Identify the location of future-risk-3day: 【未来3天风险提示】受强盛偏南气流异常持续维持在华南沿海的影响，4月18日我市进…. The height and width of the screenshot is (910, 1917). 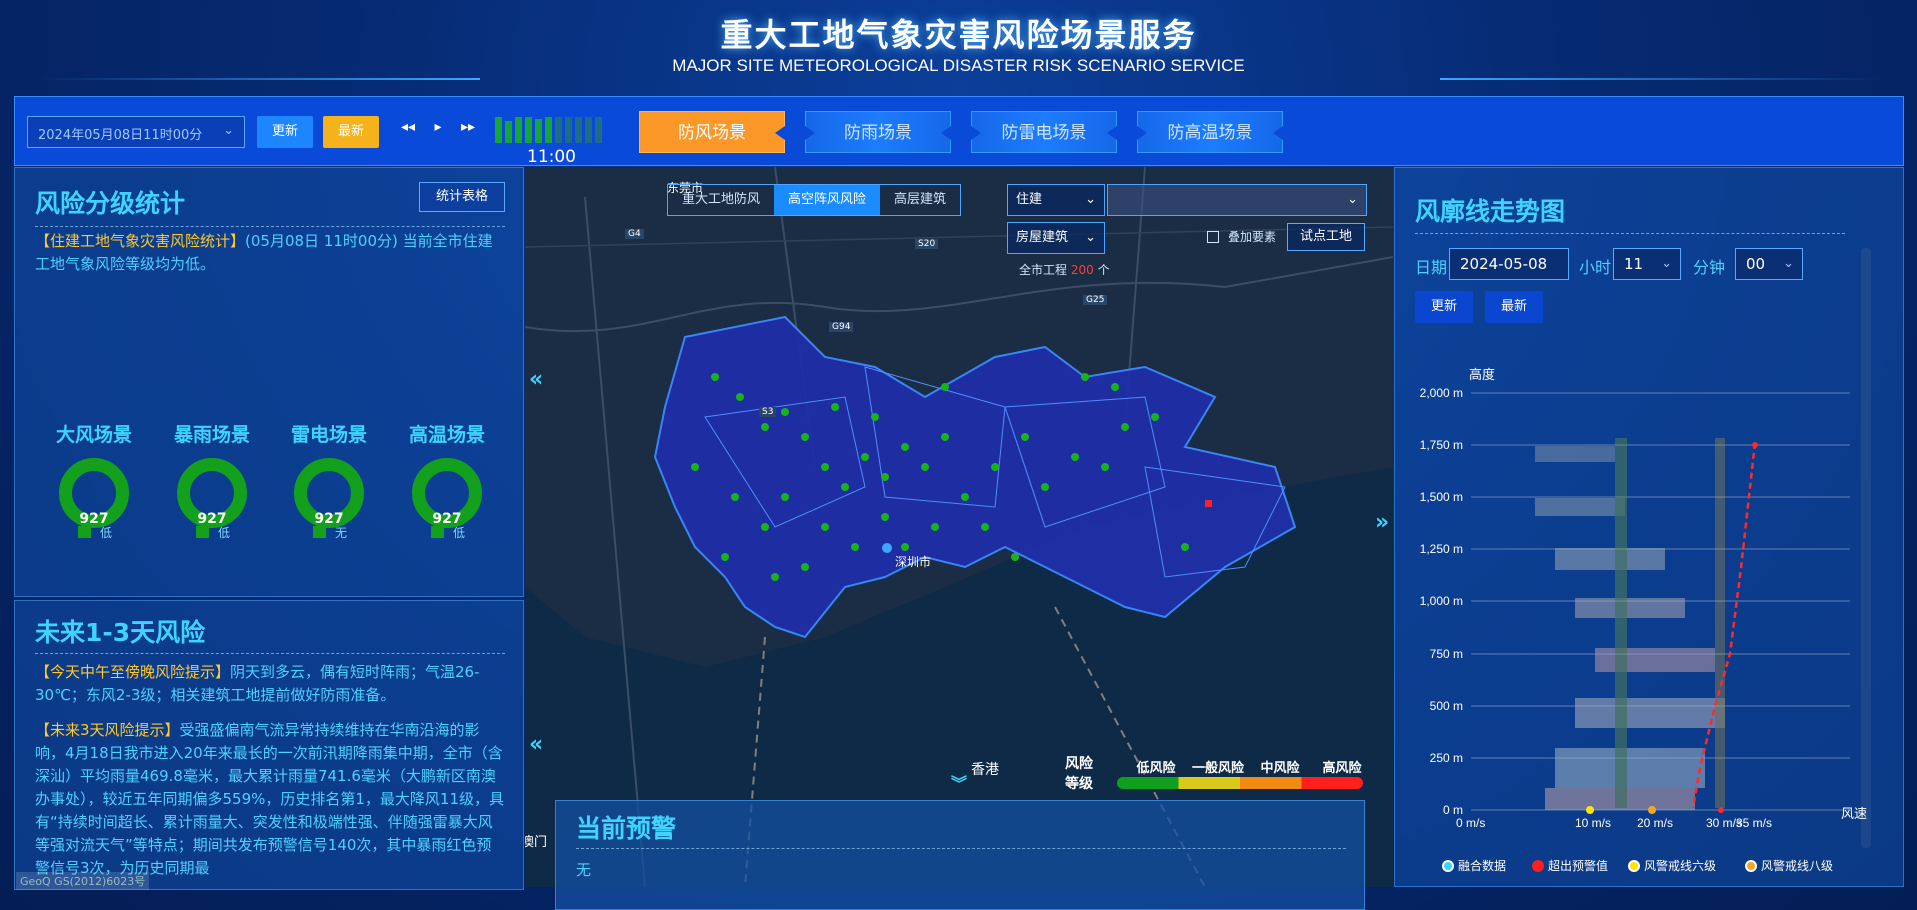
(270, 799).